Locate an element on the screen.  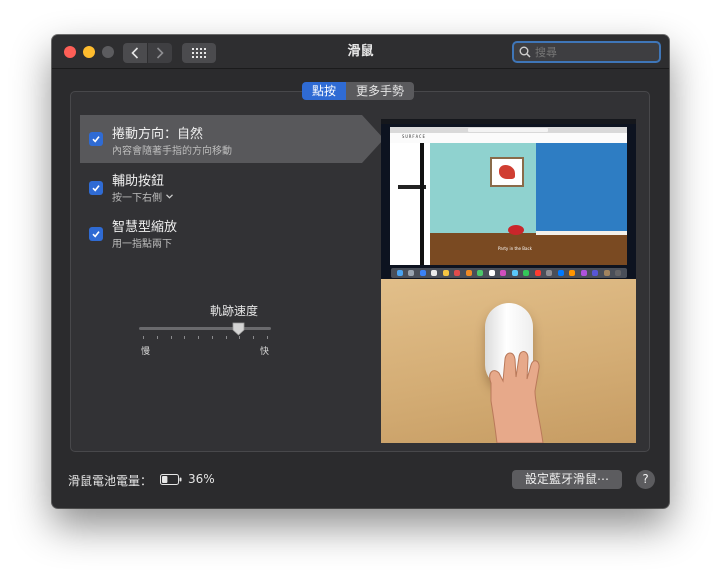
forward-button is located at coordinates (160, 53).